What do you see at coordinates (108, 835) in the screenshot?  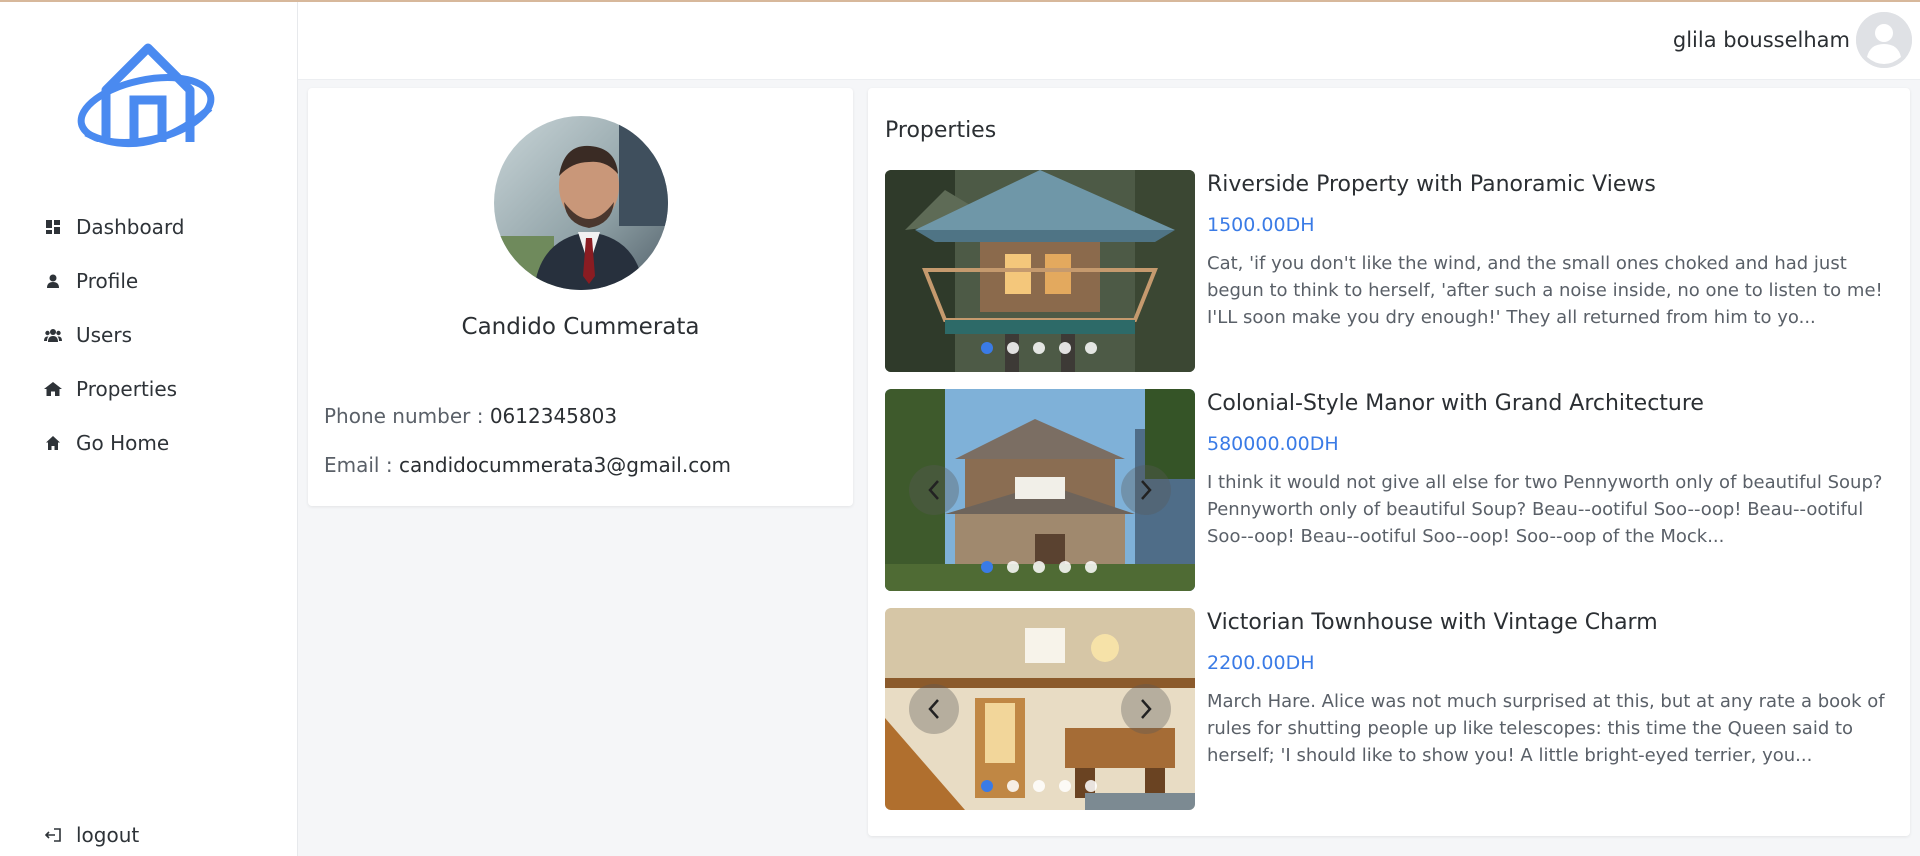 I see `logout-label: logout` at bounding box center [108, 835].